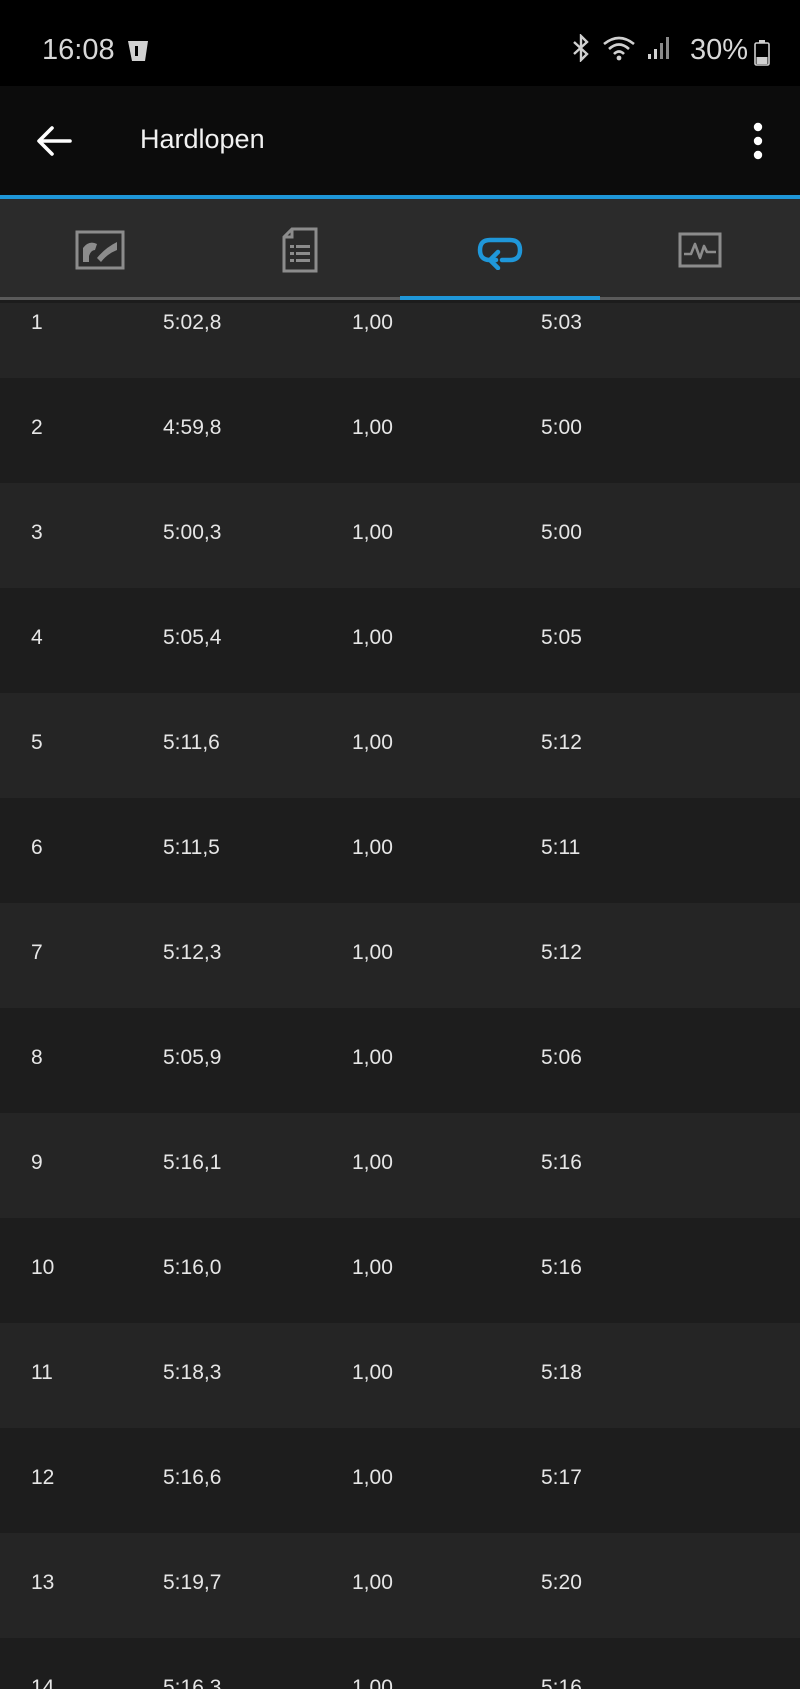 This screenshot has width=800, height=1689. Describe the element at coordinates (400, 43) in the screenshot. I see `status-bar: 16:08 30%` at that location.